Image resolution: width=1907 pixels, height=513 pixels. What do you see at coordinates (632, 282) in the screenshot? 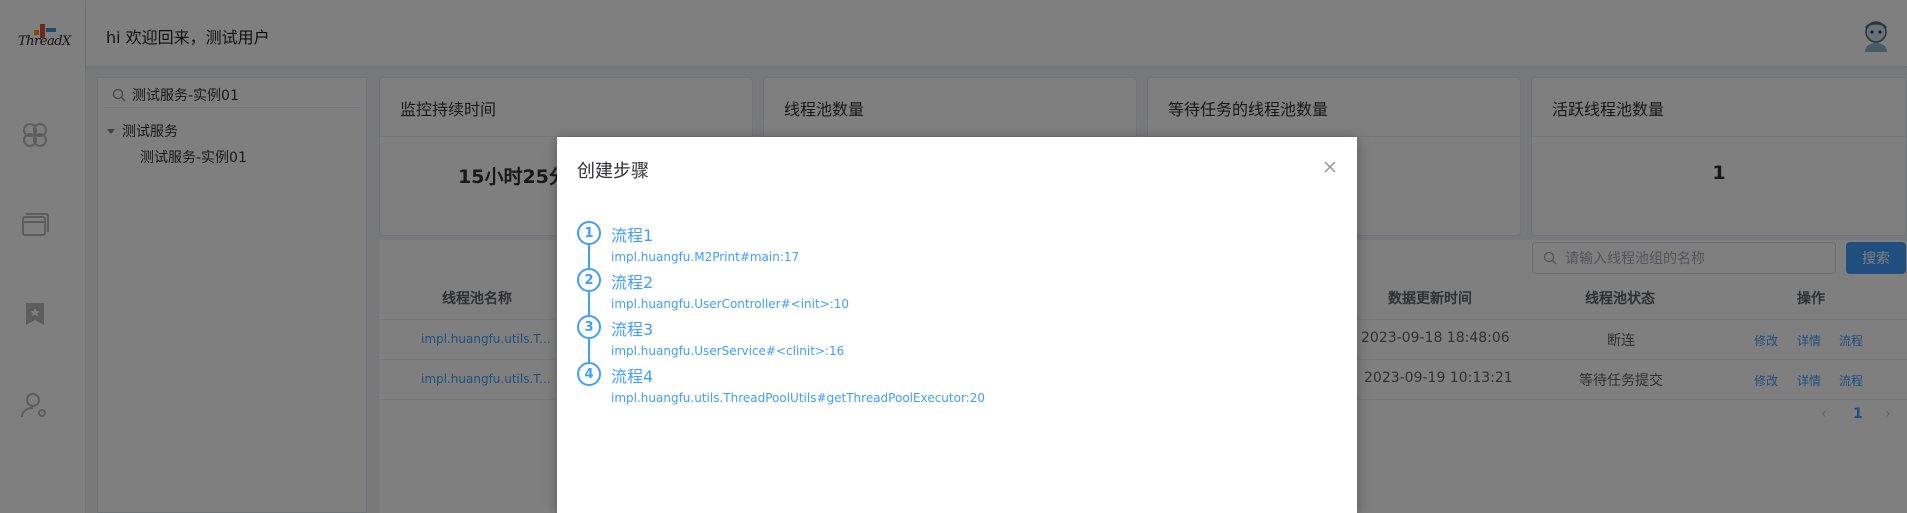
I see `step-title: 流程2` at bounding box center [632, 282].